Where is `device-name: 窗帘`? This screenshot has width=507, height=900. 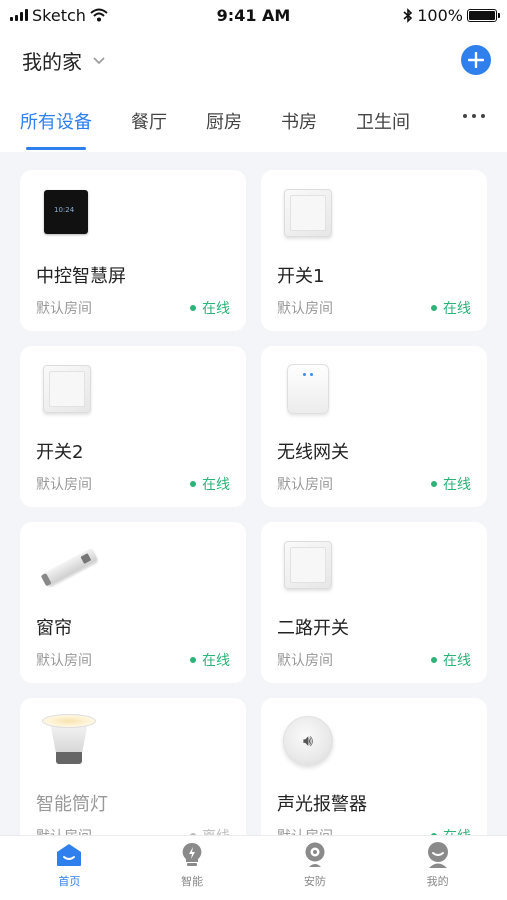 device-name: 窗帘 is located at coordinates (54, 628).